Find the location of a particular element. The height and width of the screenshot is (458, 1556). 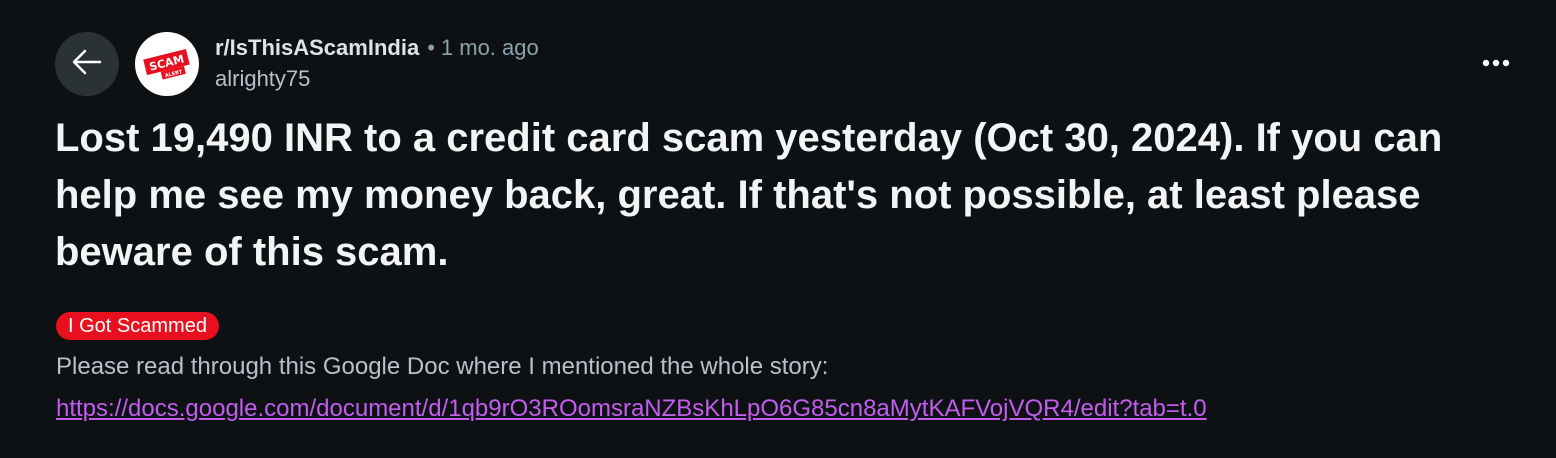

back-button is located at coordinates (87, 64).